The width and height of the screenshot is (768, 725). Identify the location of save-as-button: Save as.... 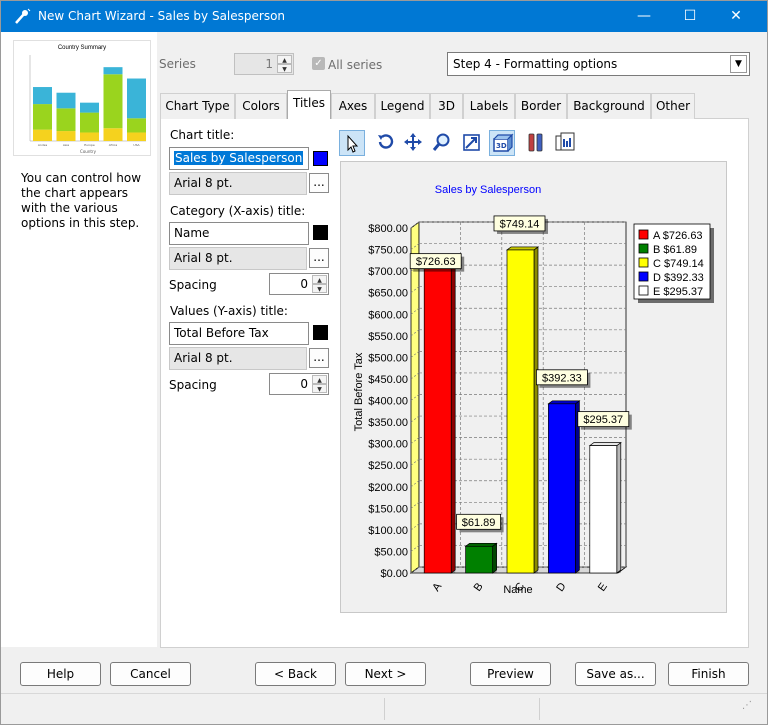
(615, 674).